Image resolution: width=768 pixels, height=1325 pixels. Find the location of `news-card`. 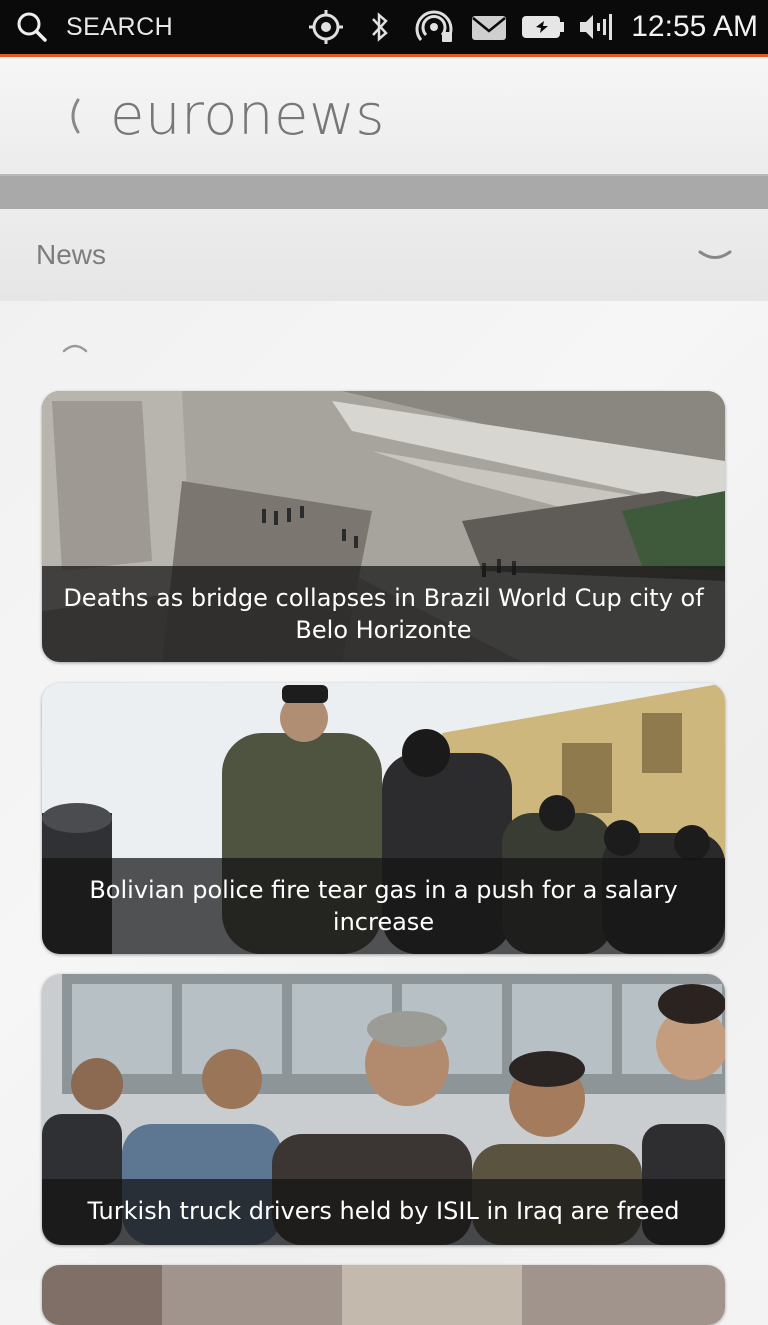

news-card is located at coordinates (383, 1295).